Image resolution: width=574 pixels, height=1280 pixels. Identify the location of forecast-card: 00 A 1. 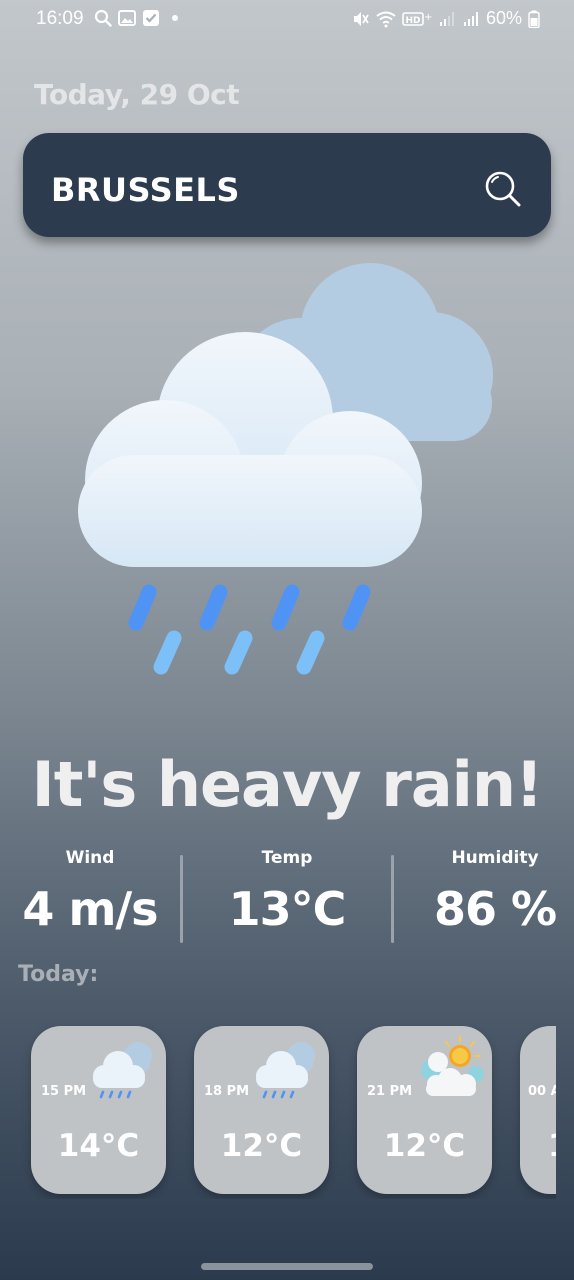
(538, 1110).